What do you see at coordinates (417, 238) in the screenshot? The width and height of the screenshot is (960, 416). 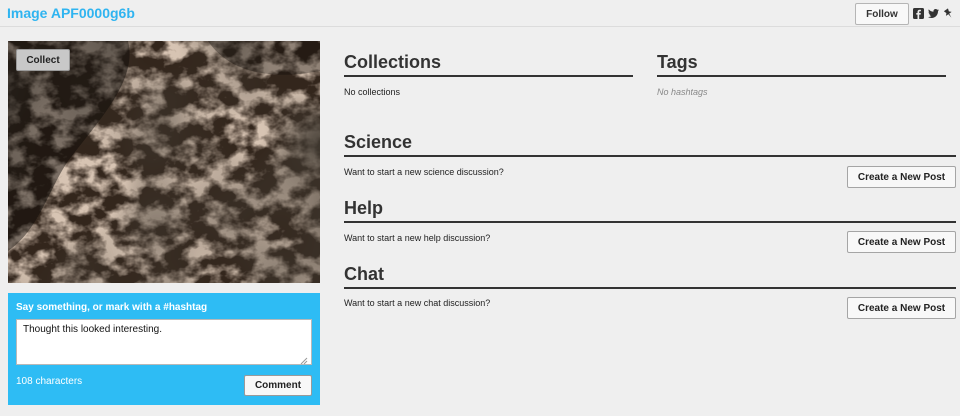 I see `help-prompt: Want to start a new help discussion?` at bounding box center [417, 238].